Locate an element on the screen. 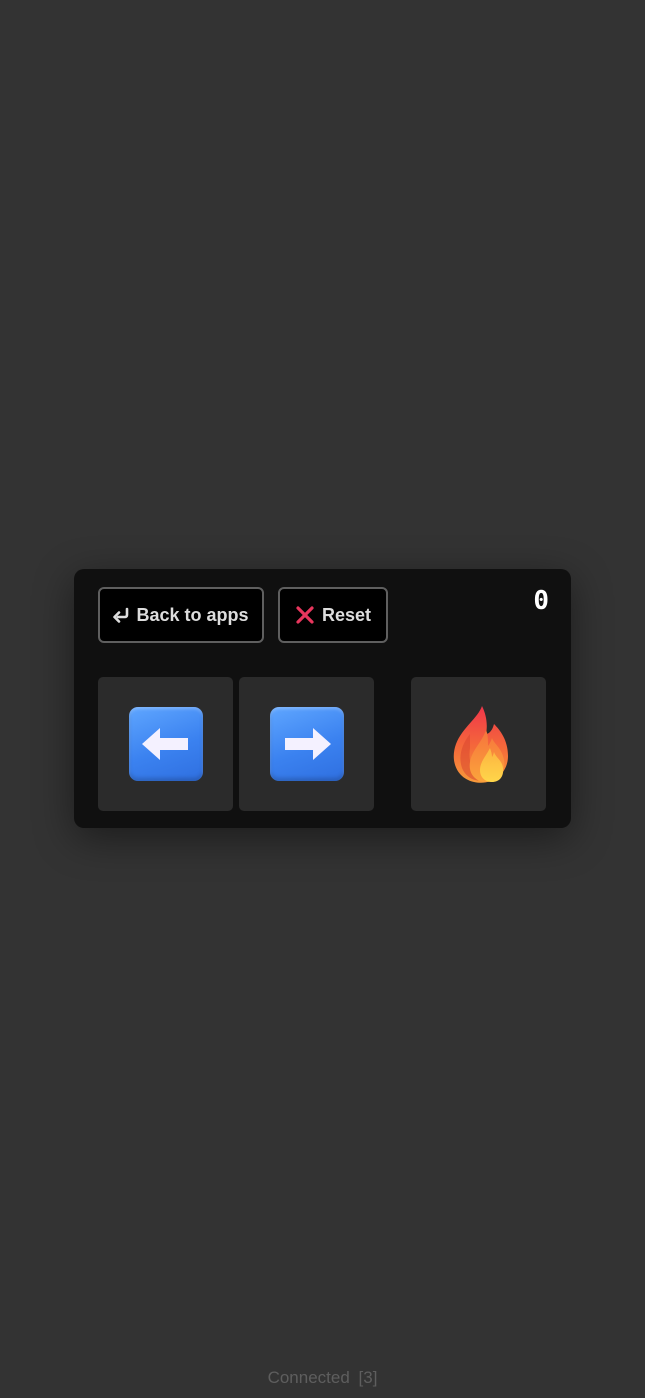 This screenshot has height=1398, width=645. back-to-apps-button: Back to apps is located at coordinates (181, 615).